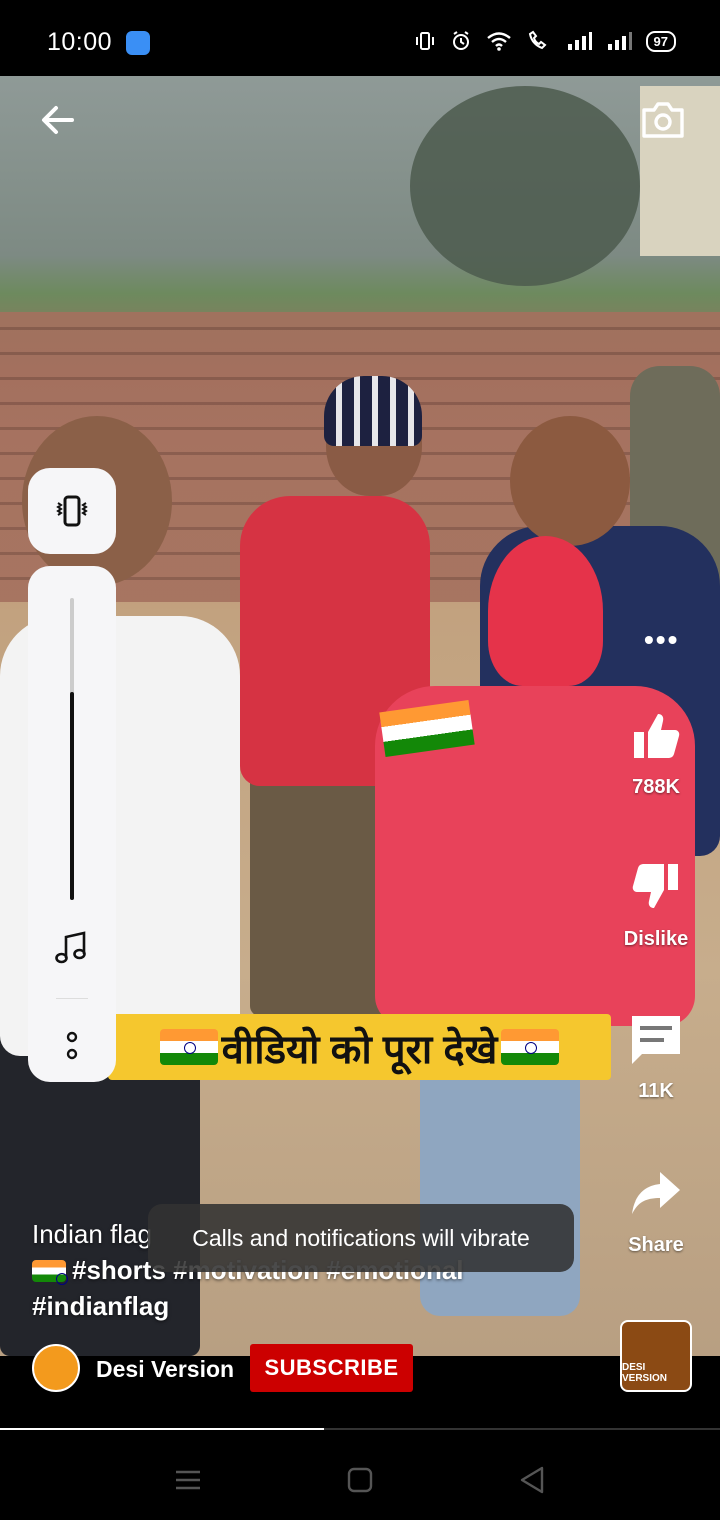 This screenshot has height=1520, width=720. Describe the element at coordinates (72, 795) in the screenshot. I see `volume-slider-fill` at that location.